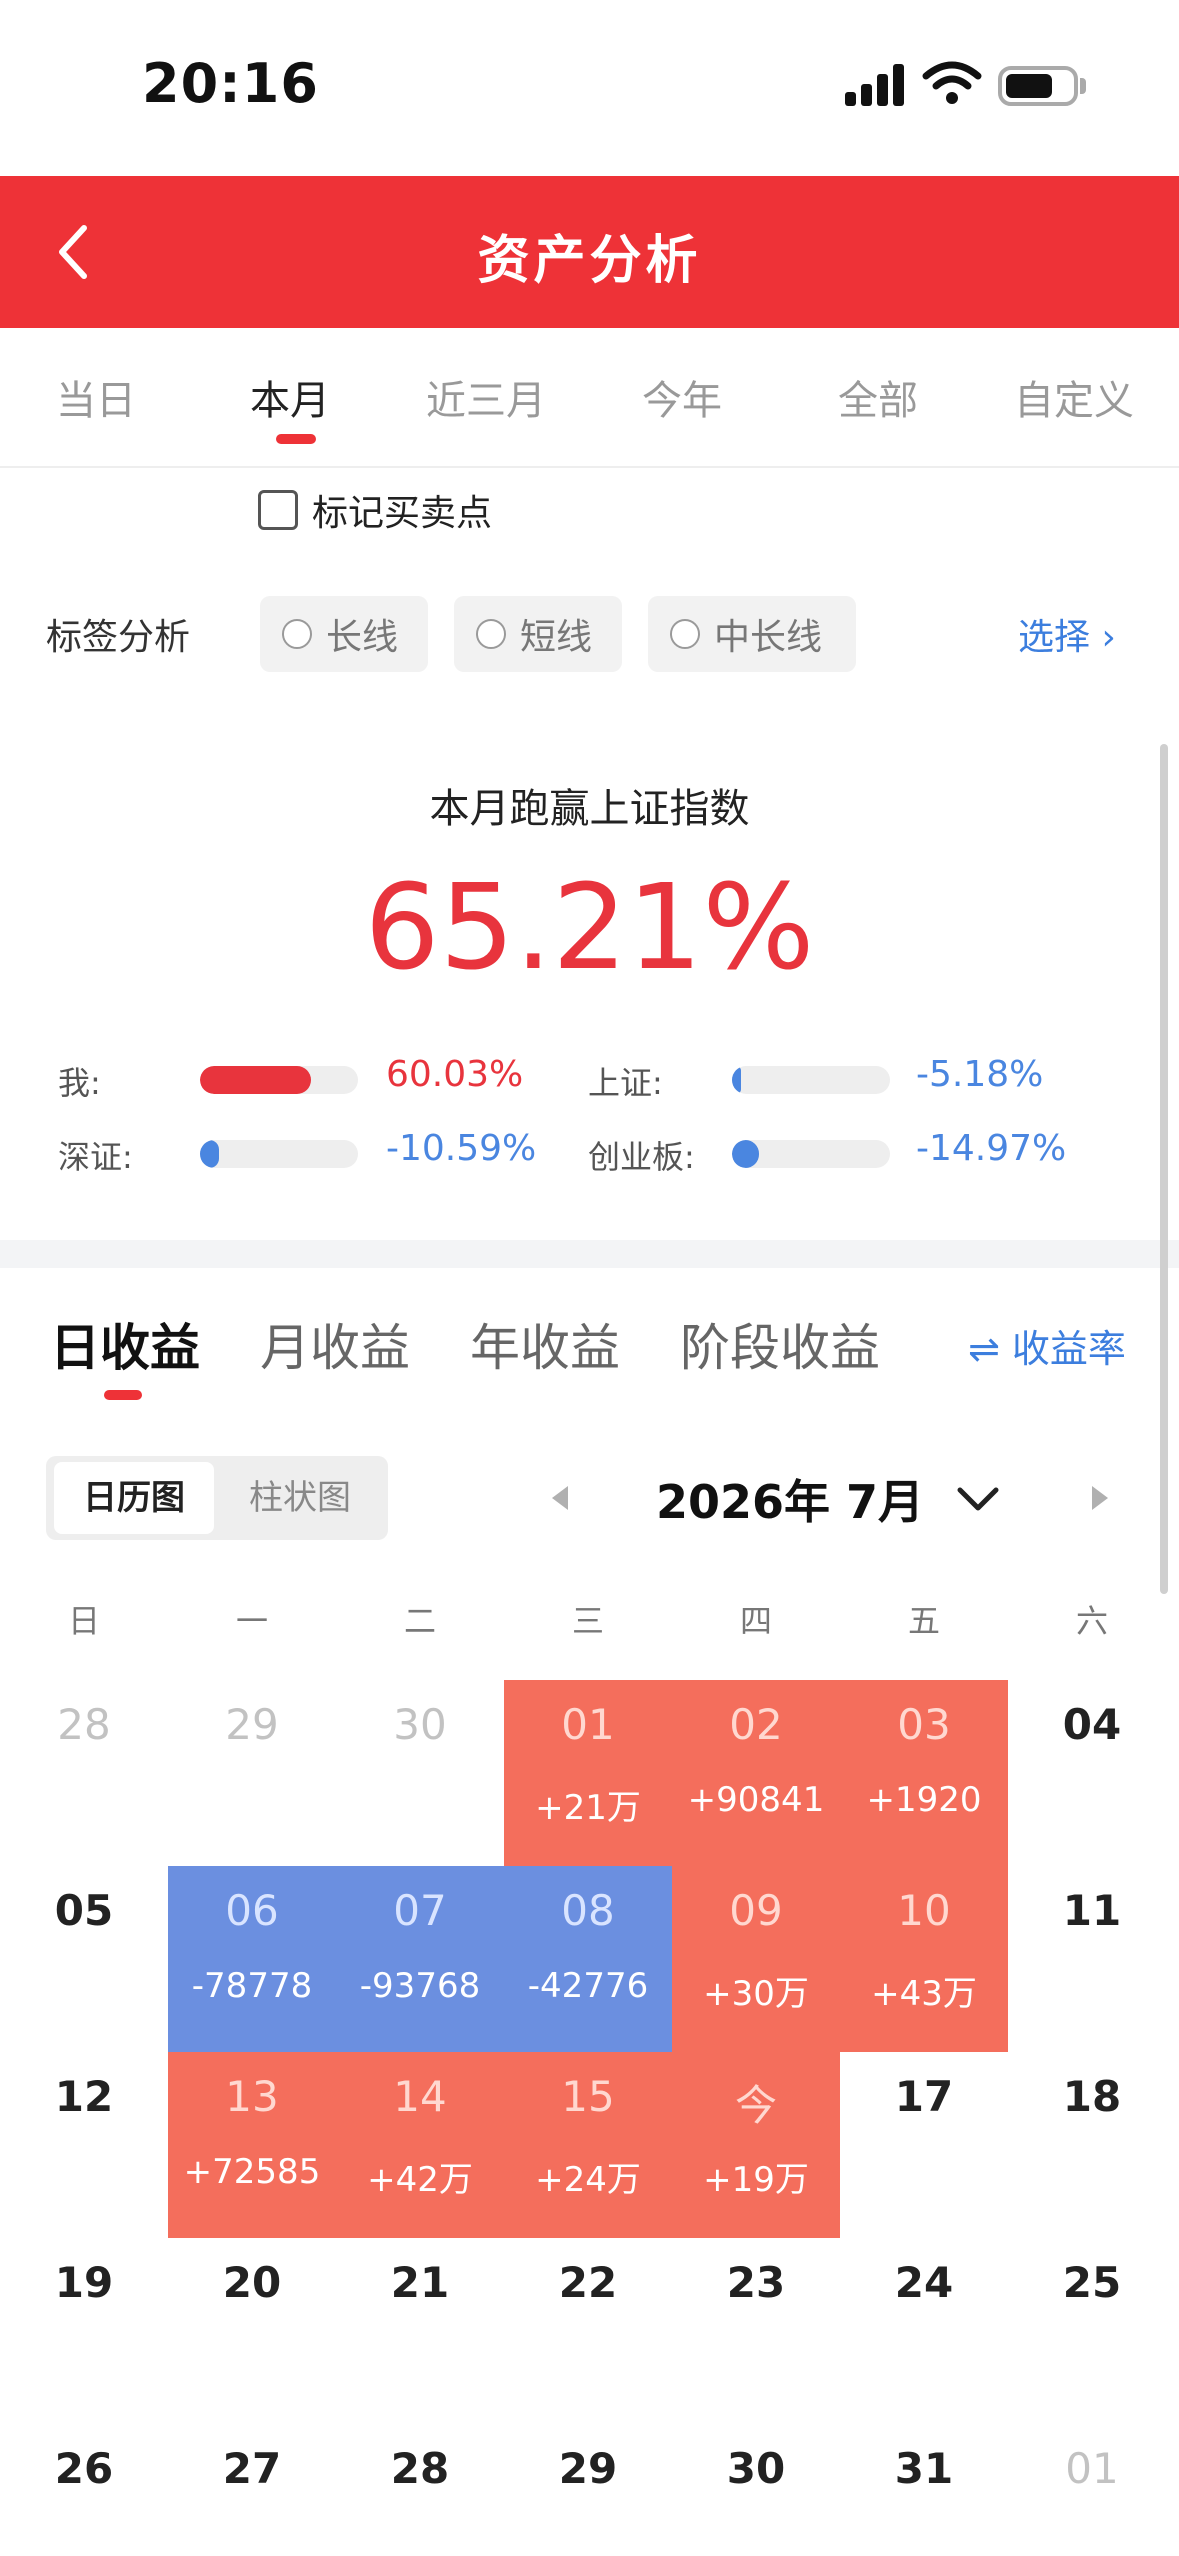 The image size is (1179, 2556). Describe the element at coordinates (461, 1148) in the screenshot. I see `compare-value-shenzhen: -10.59%` at that location.